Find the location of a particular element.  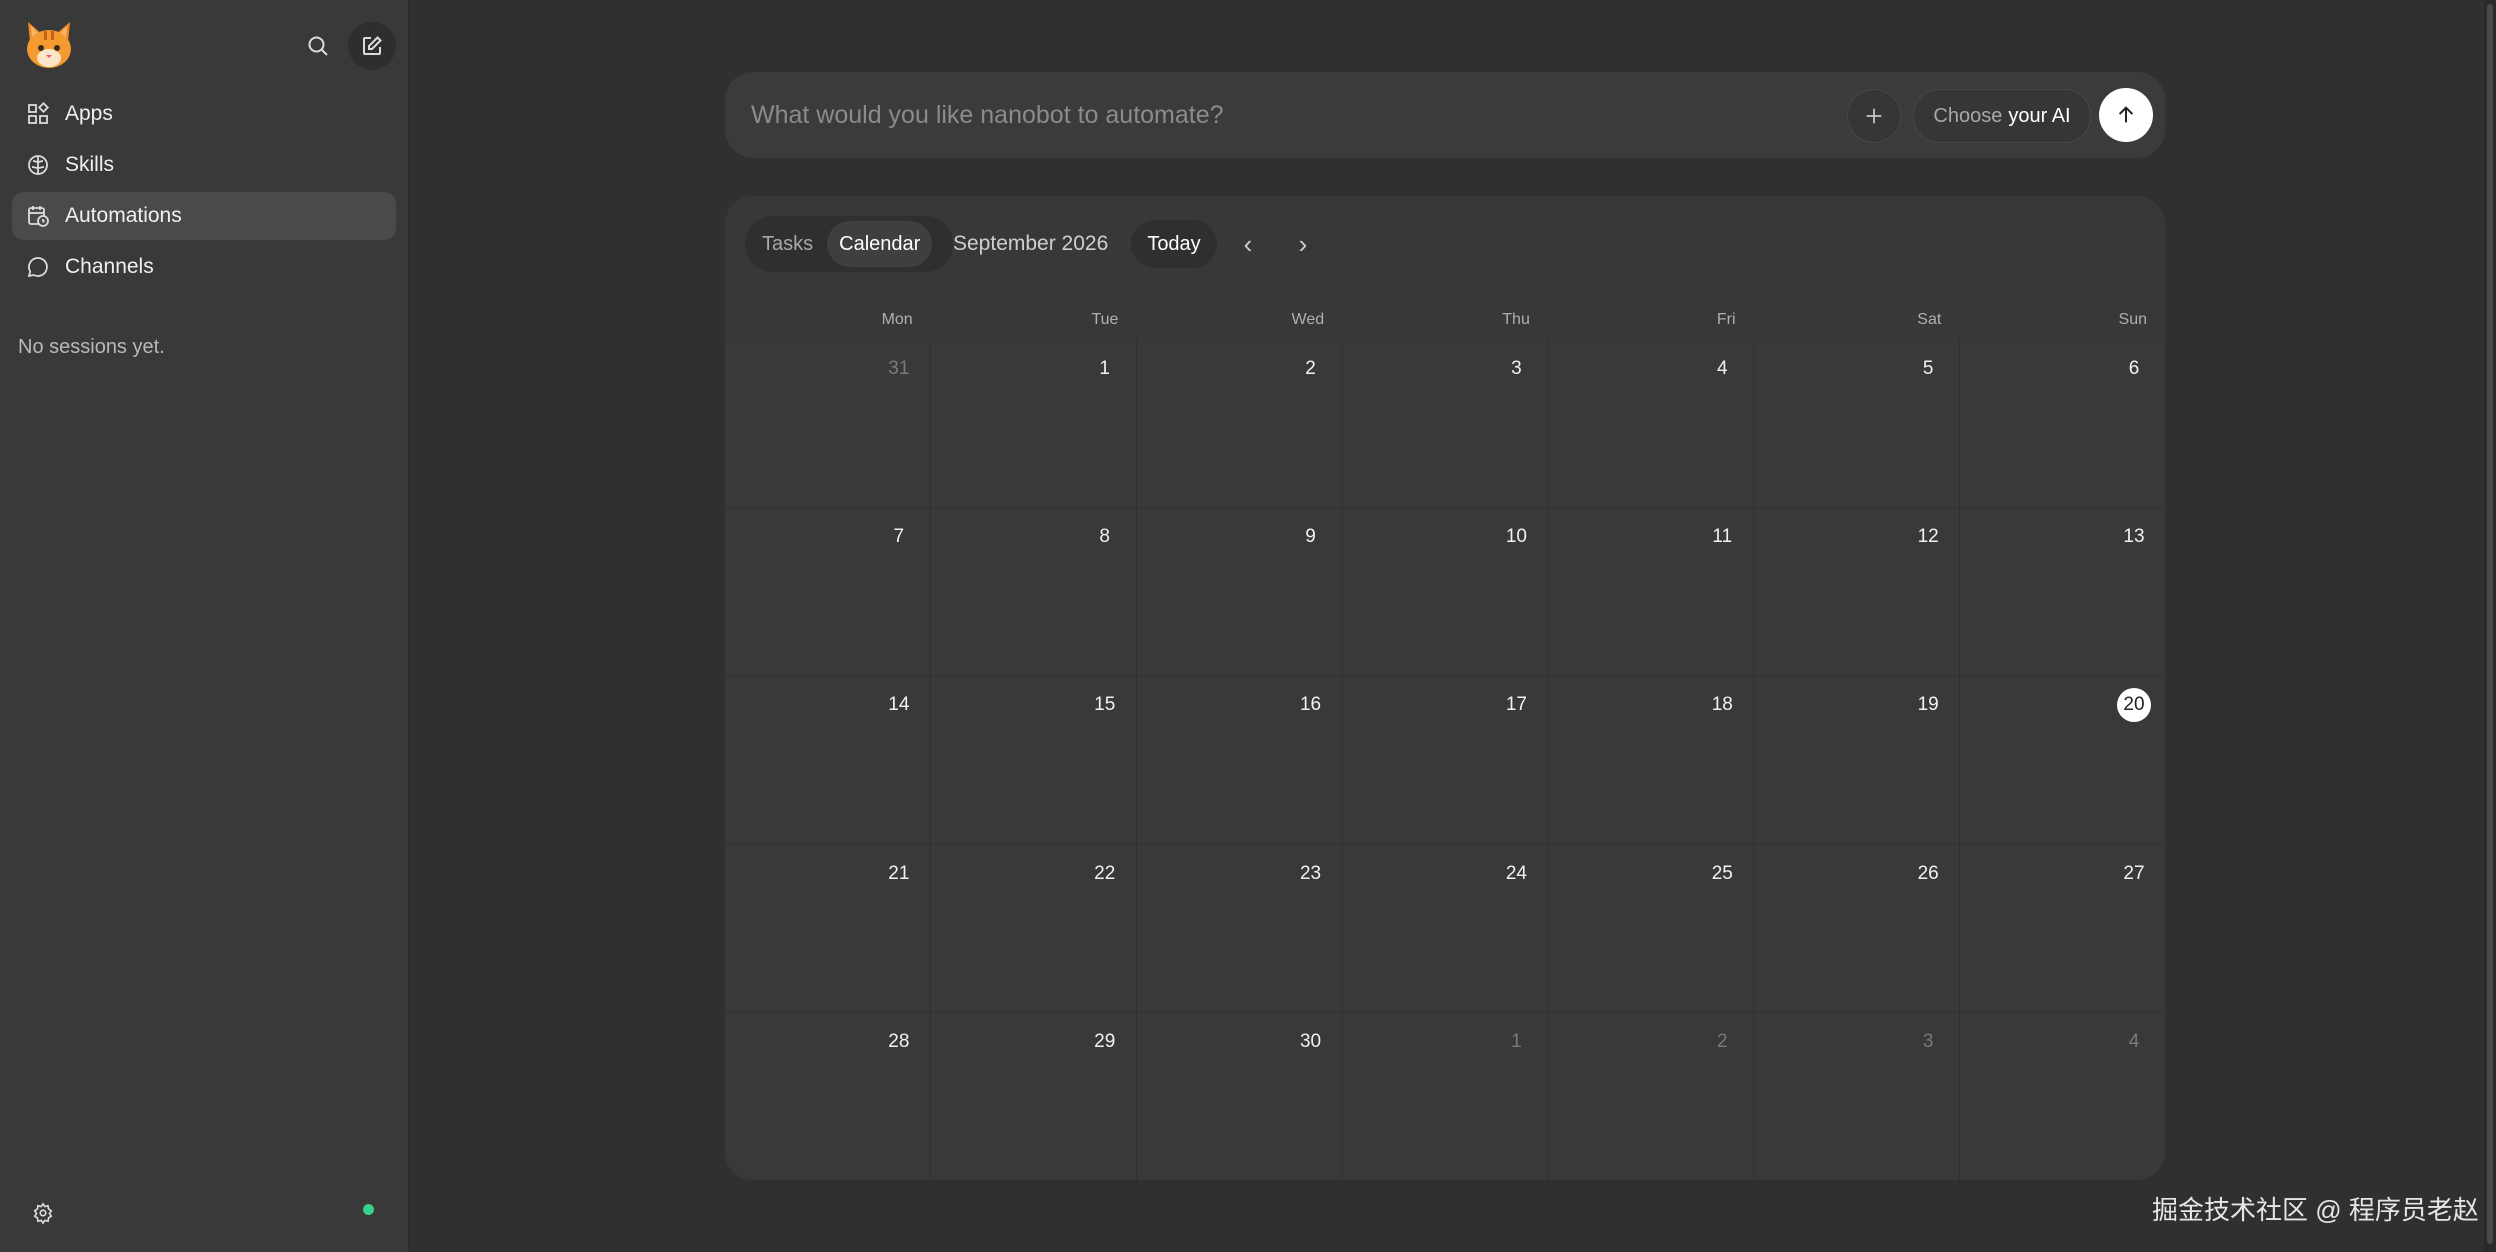

calendar-day: 23 is located at coordinates (1239, 928).